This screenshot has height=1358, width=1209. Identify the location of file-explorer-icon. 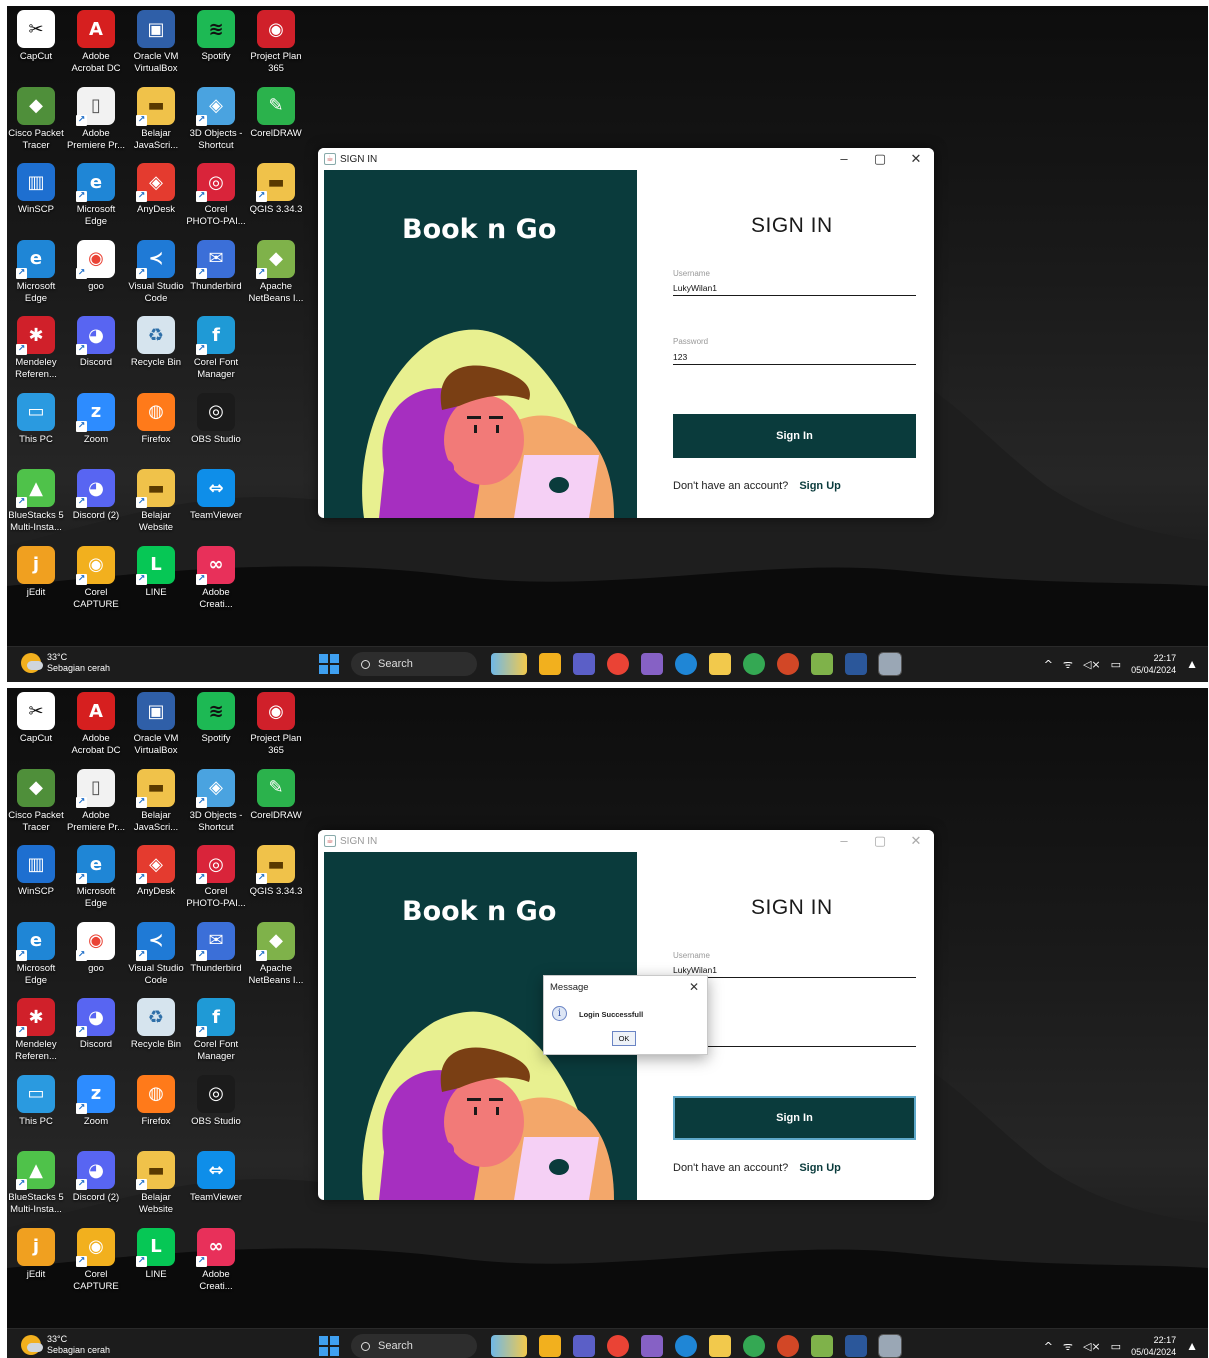
(720, 664).